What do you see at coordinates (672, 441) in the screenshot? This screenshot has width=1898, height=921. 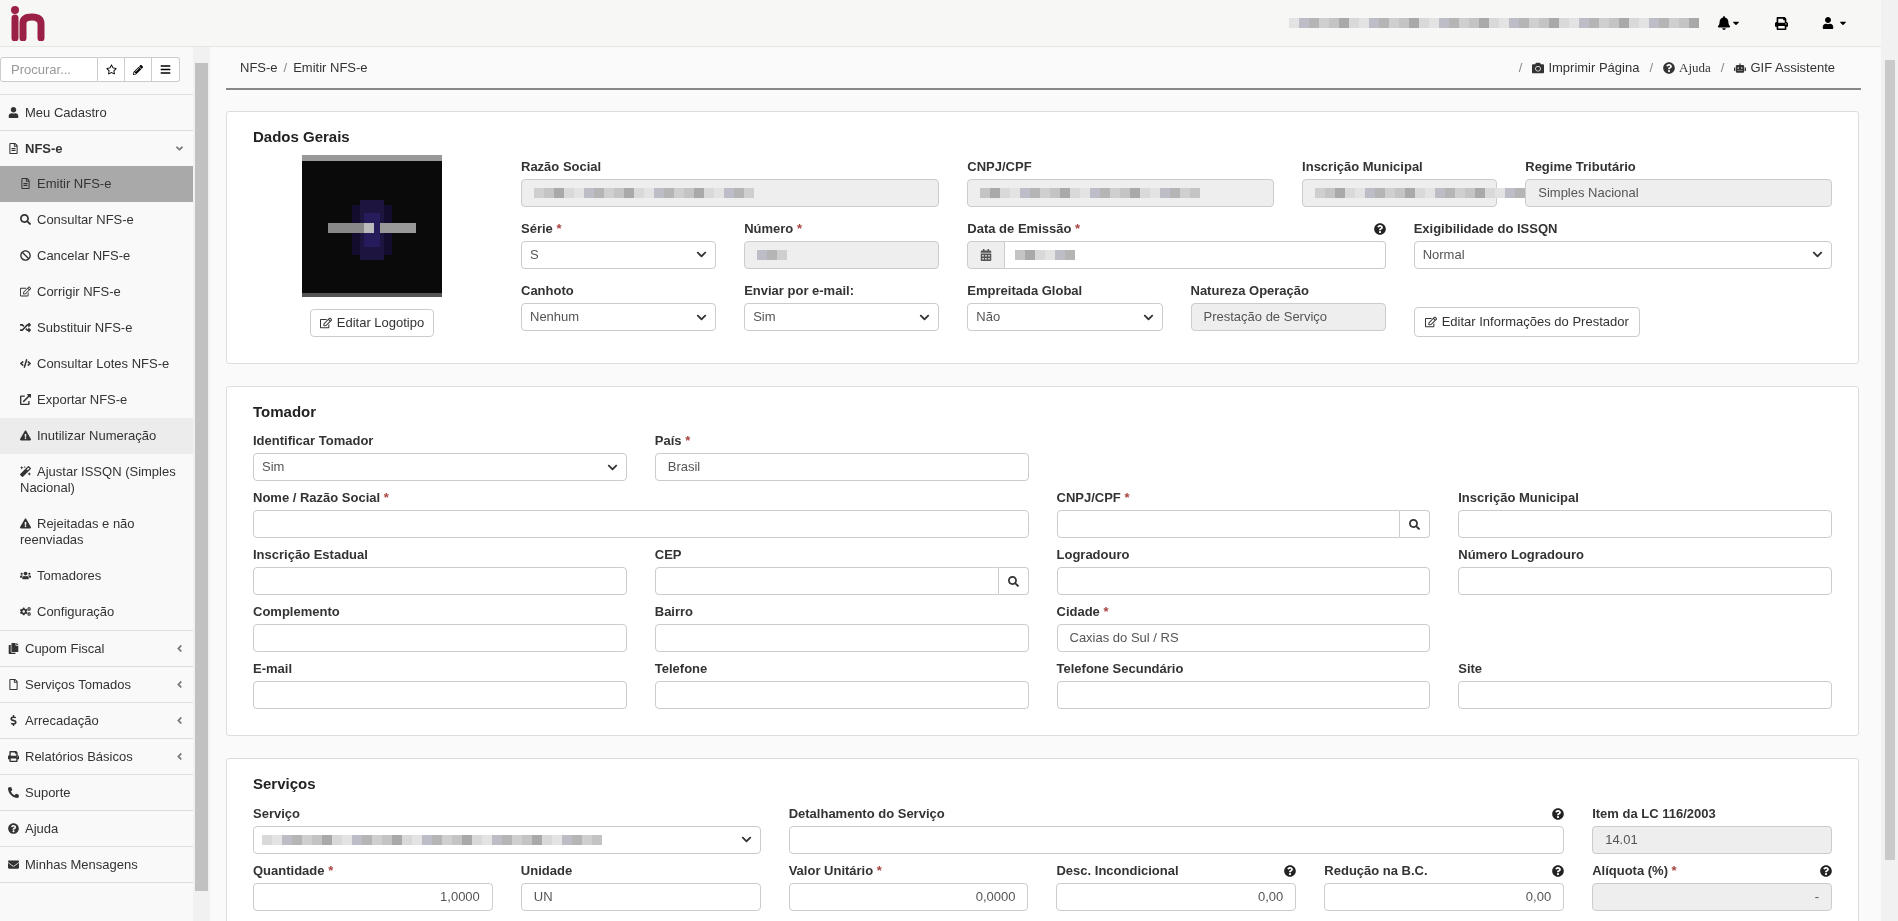 I see `field-label: País *` at bounding box center [672, 441].